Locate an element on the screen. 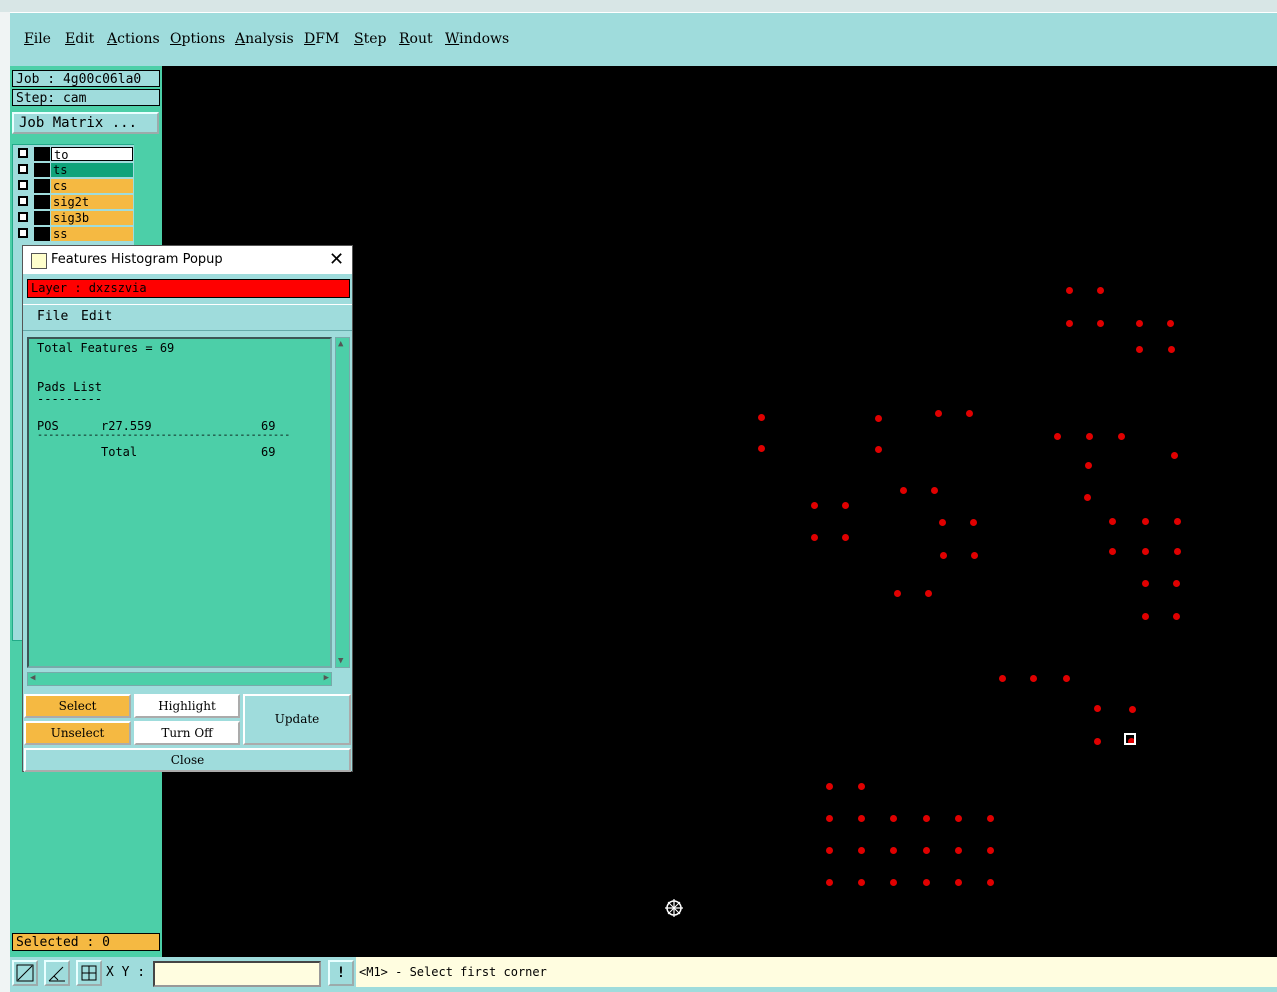  update-button: Update is located at coordinates (297, 719).